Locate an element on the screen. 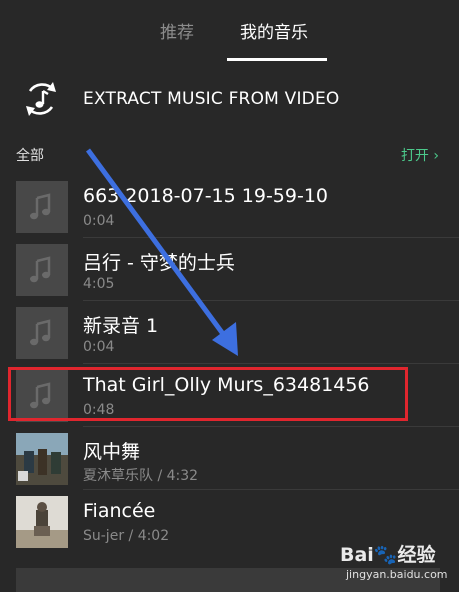  song-subtitle: 4:05 is located at coordinates (99, 284).